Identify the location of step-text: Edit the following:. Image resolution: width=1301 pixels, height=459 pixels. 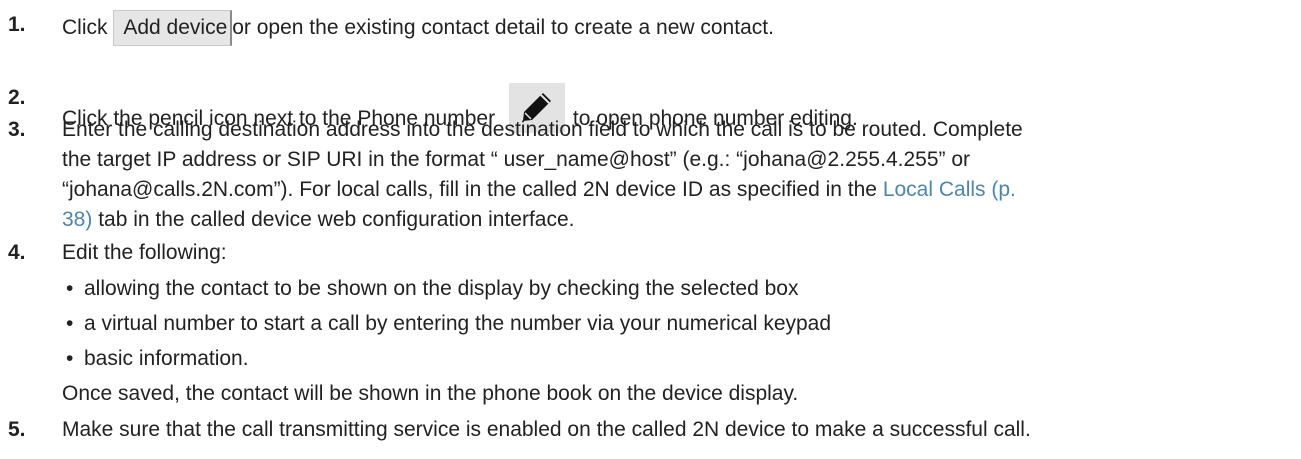
(144, 252).